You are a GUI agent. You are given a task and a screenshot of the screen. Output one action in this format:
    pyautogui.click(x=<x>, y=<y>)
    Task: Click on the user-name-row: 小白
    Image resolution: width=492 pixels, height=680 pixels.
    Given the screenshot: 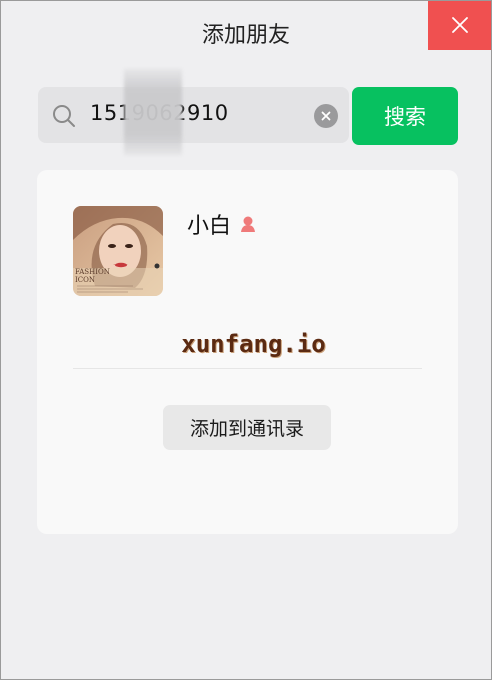 What is the action you would take?
    pyautogui.click(x=222, y=224)
    